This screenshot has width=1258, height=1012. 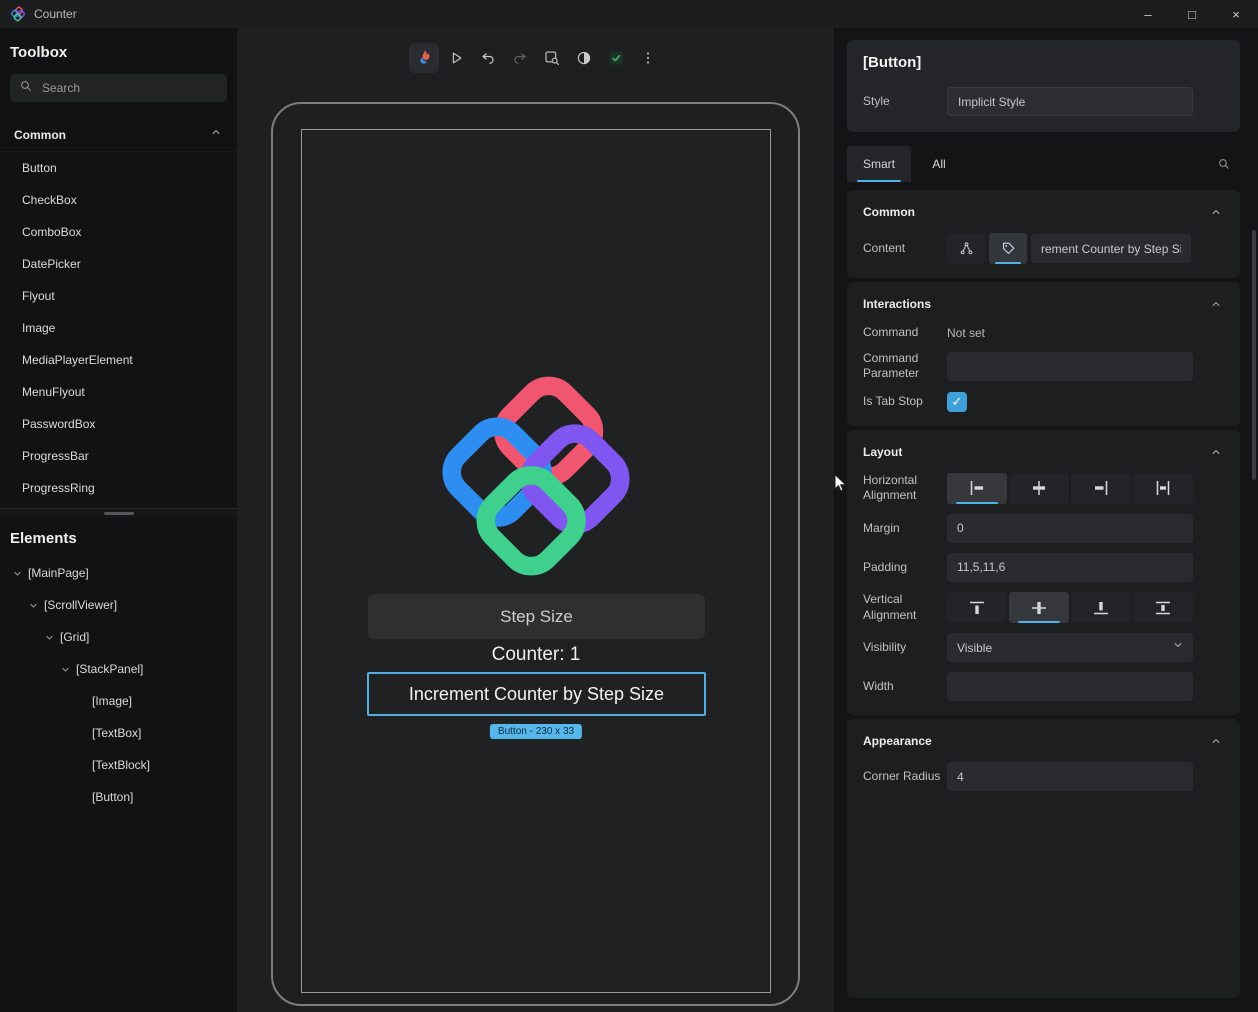 I want to click on align-vertical-stretch-icon, so click(x=1163, y=608).